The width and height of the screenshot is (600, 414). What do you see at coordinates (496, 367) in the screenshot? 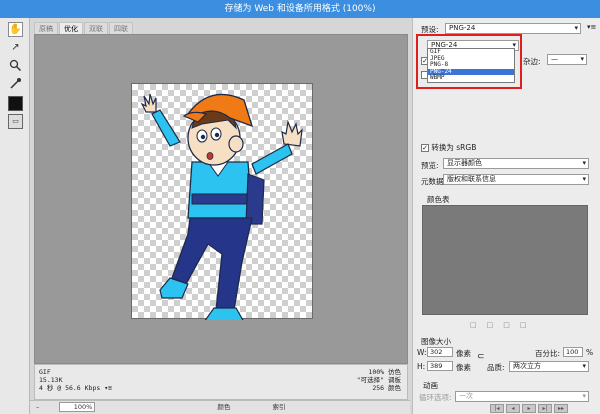
I see `quality-label: 品质:` at bounding box center [496, 367].